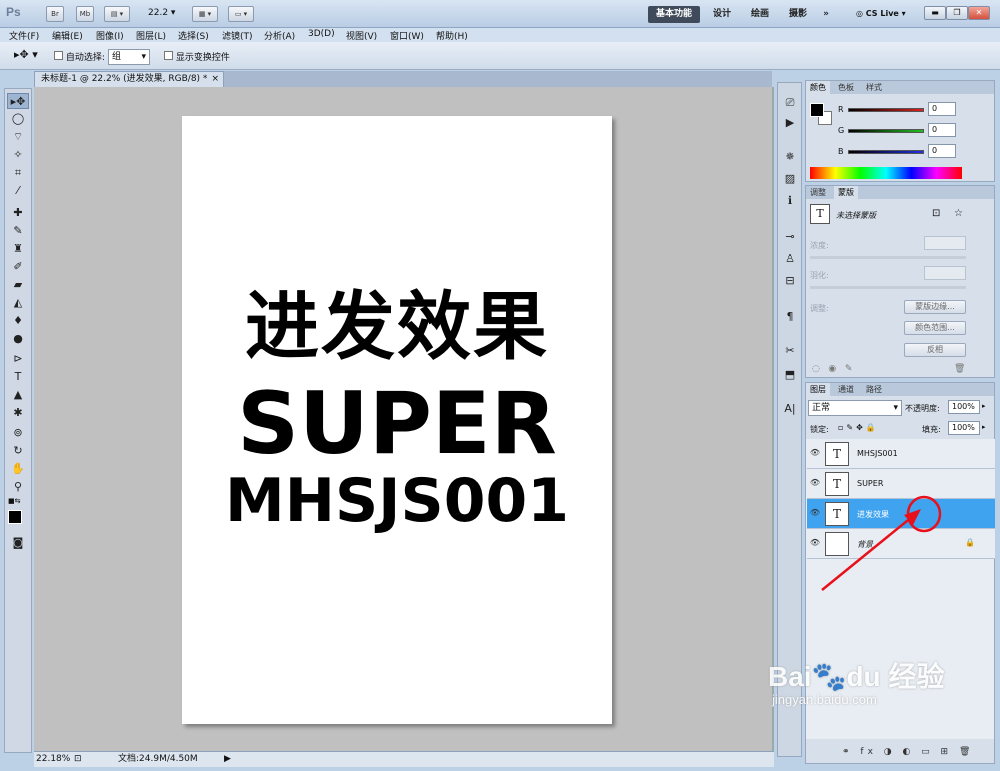 Image resolution: width=1000 pixels, height=771 pixels. I want to click on status-menu-arrow-icon: ▶, so click(227, 759).